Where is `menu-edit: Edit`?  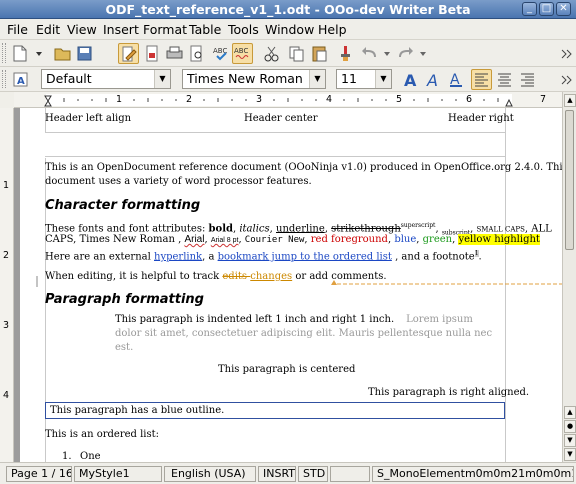
menu-edit: Edit is located at coordinates (48, 29).